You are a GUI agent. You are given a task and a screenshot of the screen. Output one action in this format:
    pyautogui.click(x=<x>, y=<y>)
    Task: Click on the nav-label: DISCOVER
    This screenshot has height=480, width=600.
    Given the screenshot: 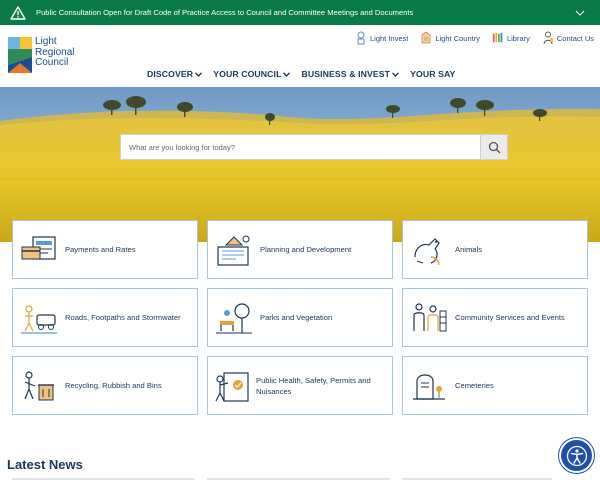 What is the action you would take?
    pyautogui.click(x=170, y=74)
    